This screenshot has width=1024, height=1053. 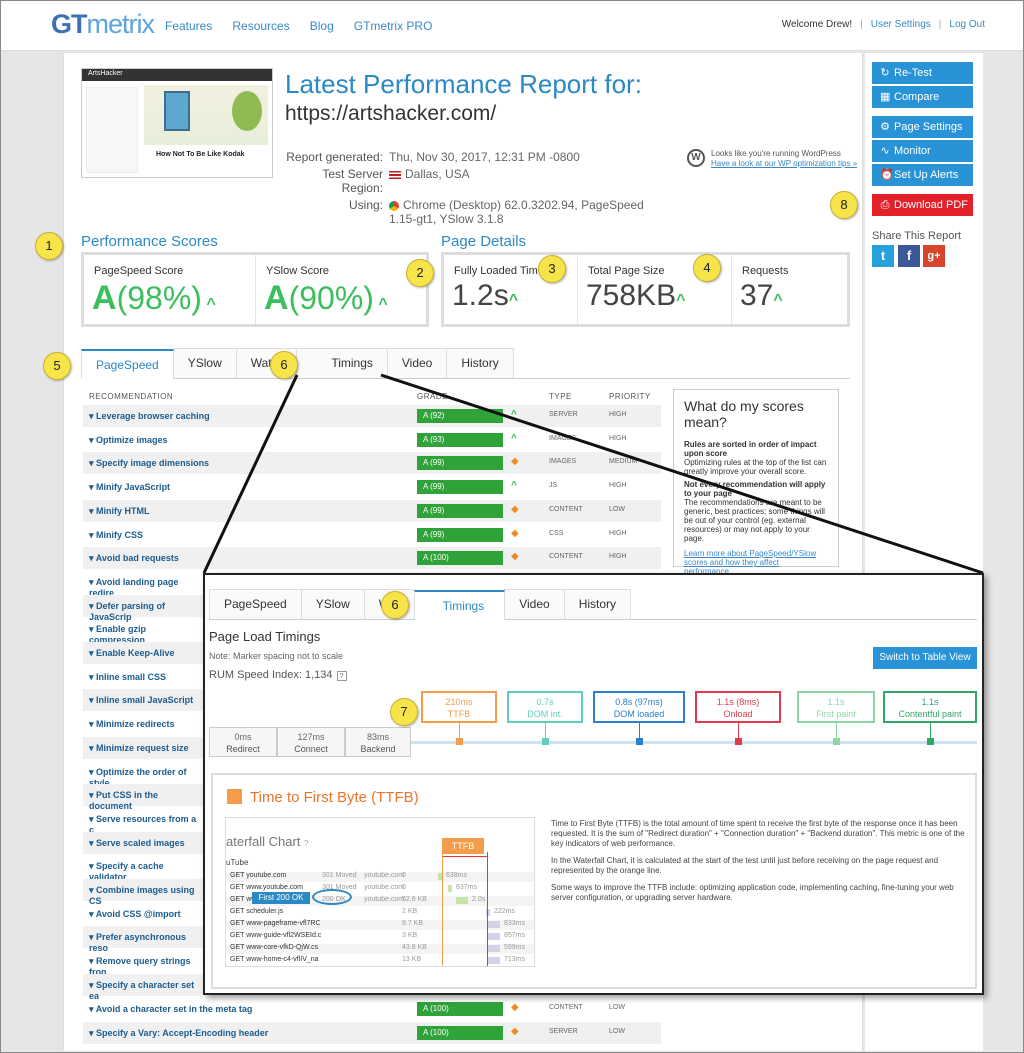 What do you see at coordinates (372, 535) in the screenshot?
I see `recommendation-row: Minify CSS A (99) ◆ CSS HIGH` at bounding box center [372, 535].